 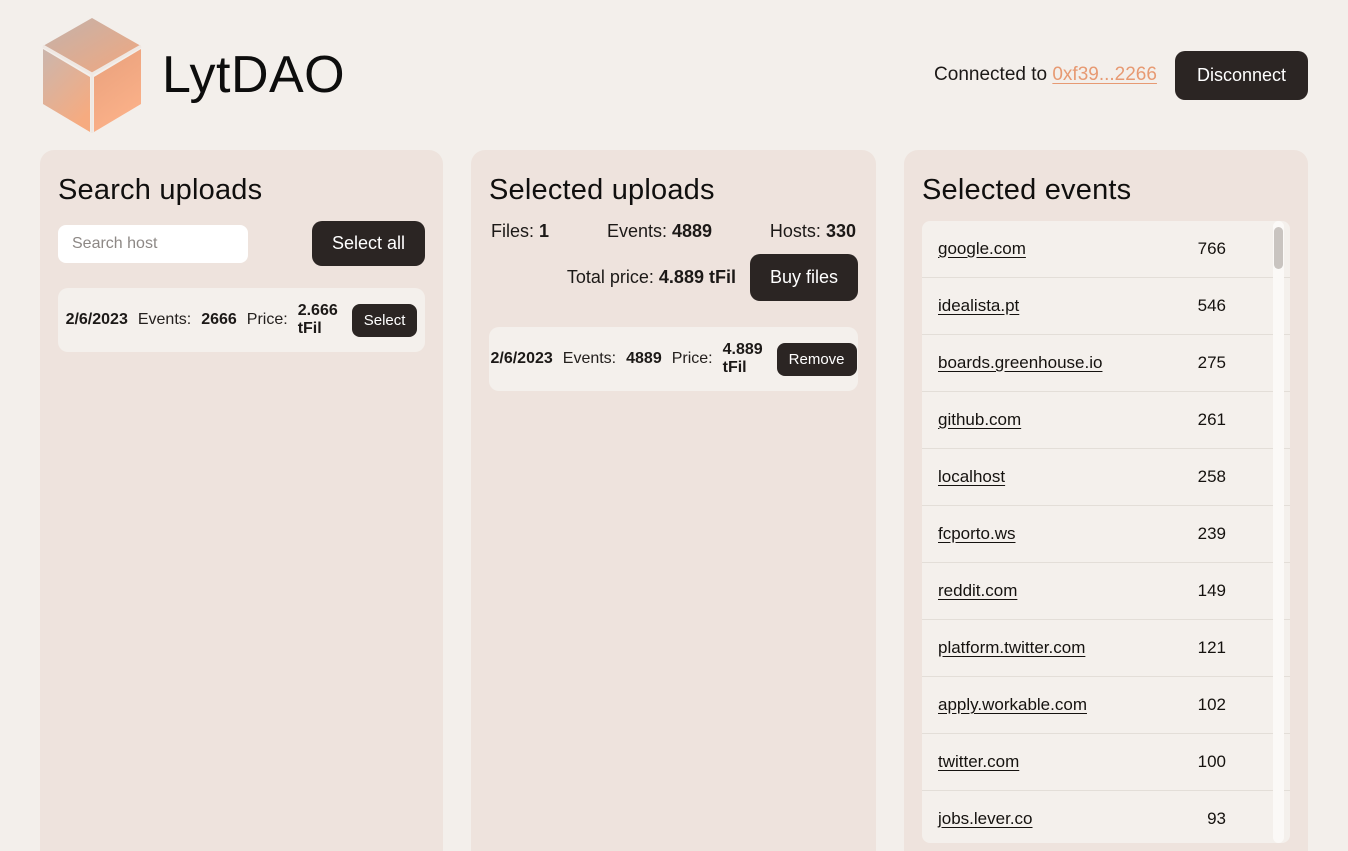 I want to click on event-host-link: platform.twitter.com, so click(x=1011, y=648).